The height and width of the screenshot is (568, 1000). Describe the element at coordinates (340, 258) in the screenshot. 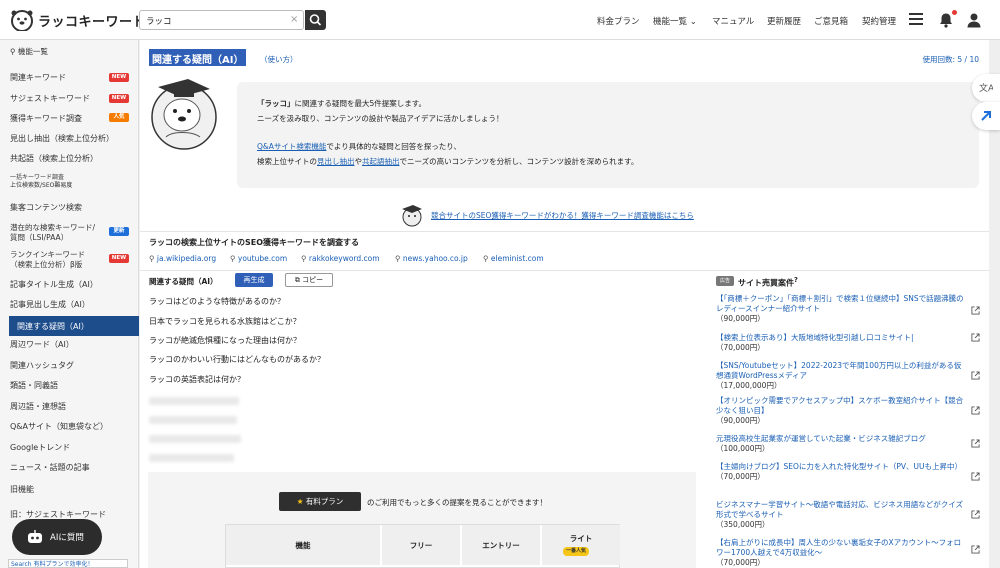

I see `site-link: ⚲ rakkokeyword.com` at that location.